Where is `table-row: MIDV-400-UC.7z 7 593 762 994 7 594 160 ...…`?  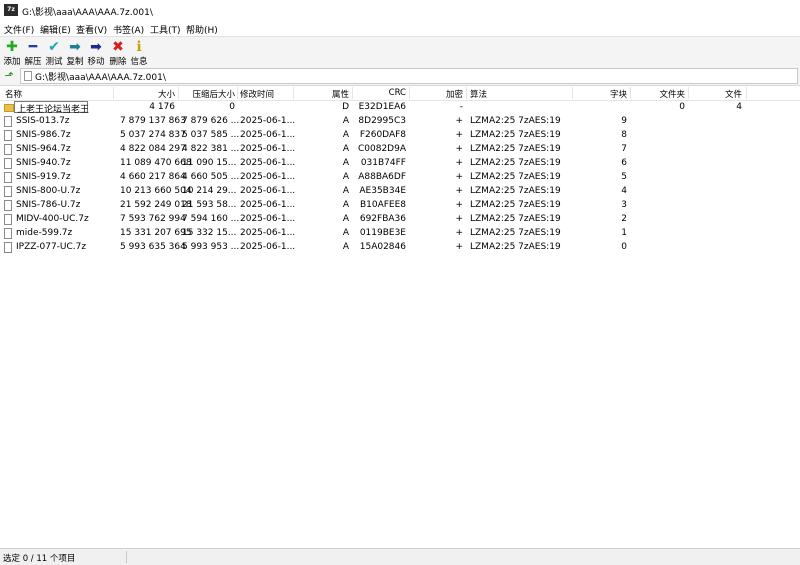
table-row: MIDV-400-UC.7z 7 593 762 994 7 594 160 ...… is located at coordinates (400, 220).